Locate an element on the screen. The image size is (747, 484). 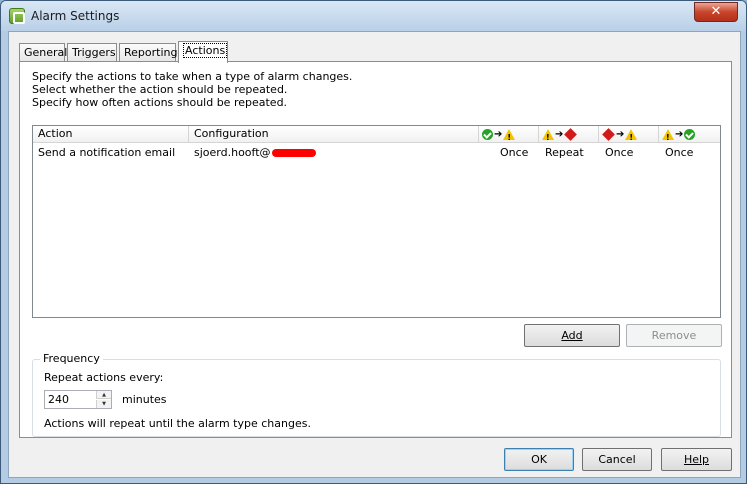
repeat-interval-stepper: ▲ ▼ is located at coordinates (78, 399).